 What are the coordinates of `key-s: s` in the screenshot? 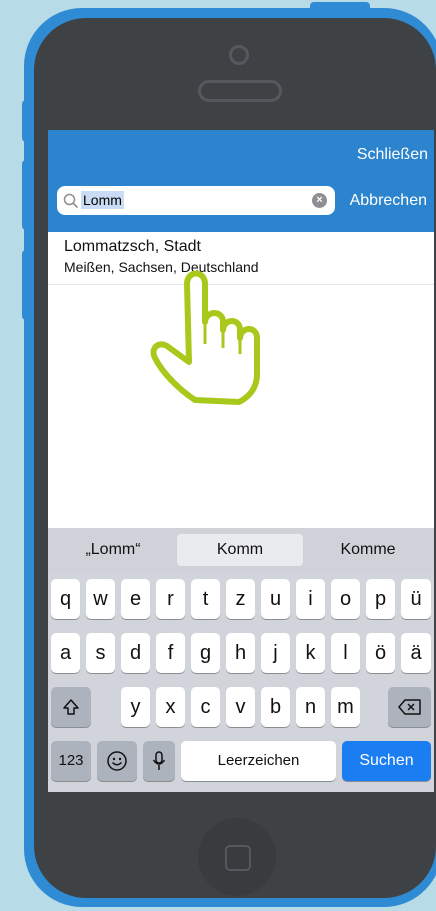 It's located at (100, 653).